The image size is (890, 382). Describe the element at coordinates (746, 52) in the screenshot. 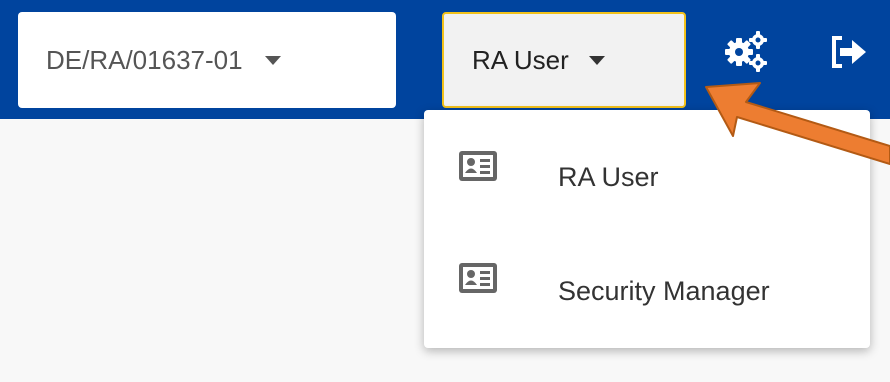

I see `gears-icon` at that location.